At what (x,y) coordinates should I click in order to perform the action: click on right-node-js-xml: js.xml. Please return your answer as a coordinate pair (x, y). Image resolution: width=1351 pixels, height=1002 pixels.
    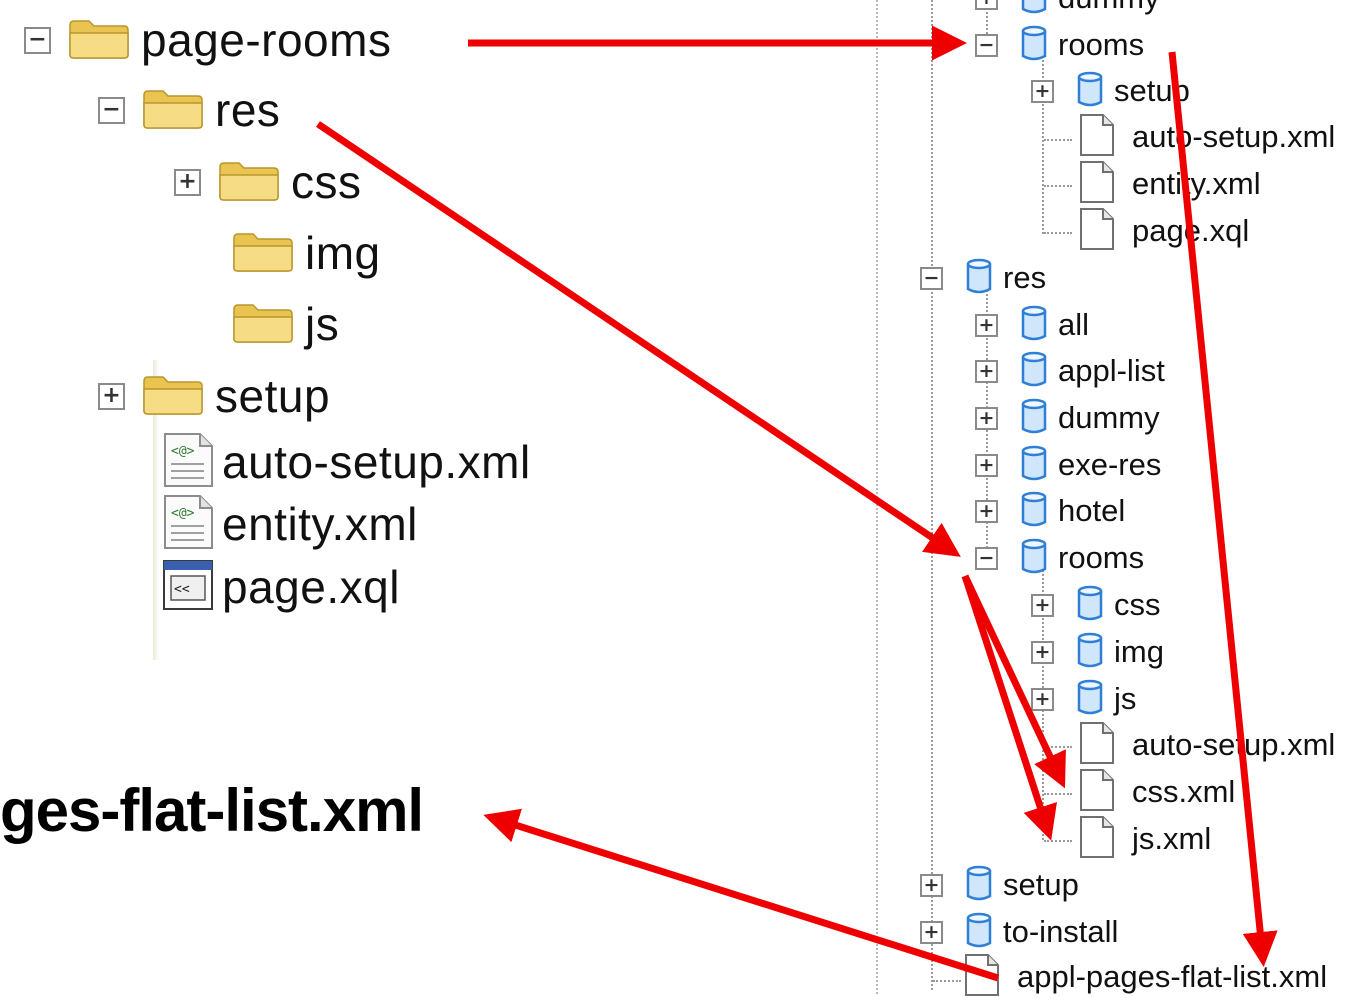
    Looking at the image, I should click on (1145, 837).